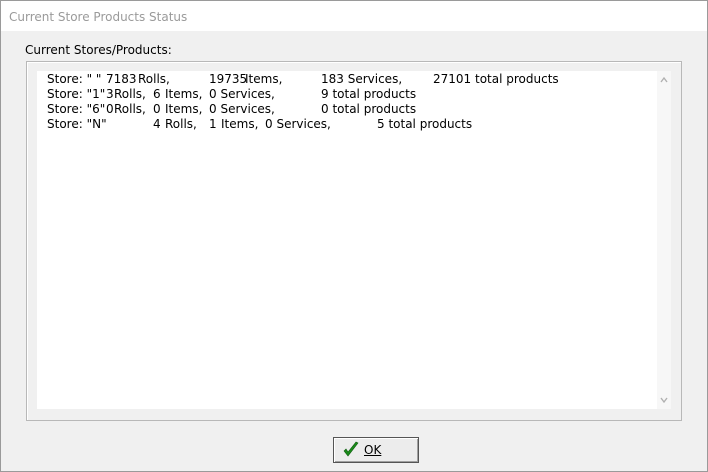 The width and height of the screenshot is (708, 472). What do you see at coordinates (496, 79) in the screenshot?
I see `total-products: 27101 total products` at bounding box center [496, 79].